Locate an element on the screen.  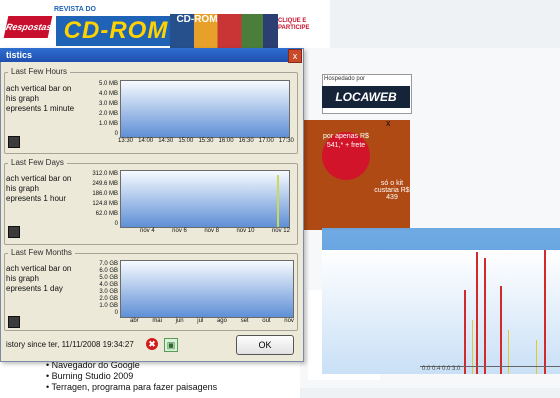
days-graph is located at coordinates (205, 199).